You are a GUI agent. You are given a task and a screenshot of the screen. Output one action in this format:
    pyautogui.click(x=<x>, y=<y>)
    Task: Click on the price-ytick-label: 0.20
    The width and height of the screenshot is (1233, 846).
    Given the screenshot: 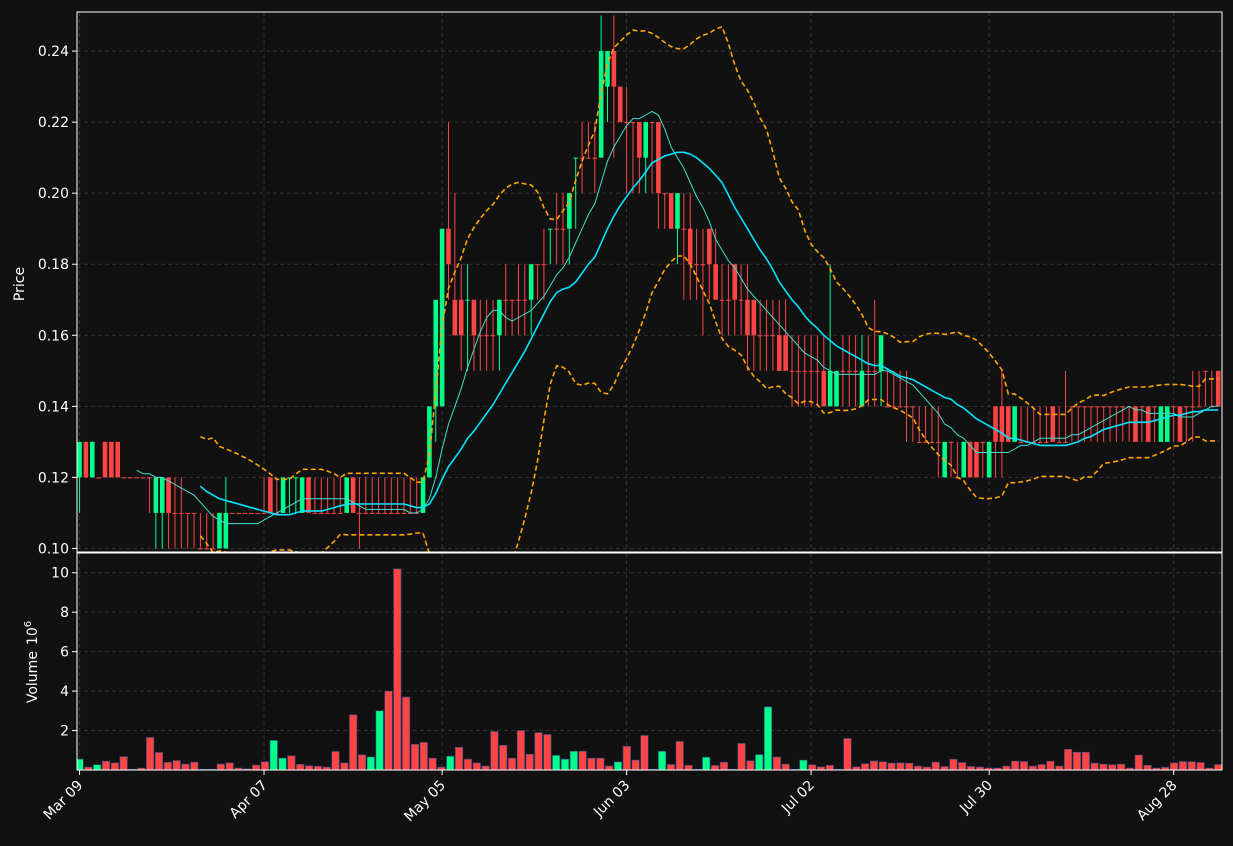 What is the action you would take?
    pyautogui.click(x=53, y=194)
    